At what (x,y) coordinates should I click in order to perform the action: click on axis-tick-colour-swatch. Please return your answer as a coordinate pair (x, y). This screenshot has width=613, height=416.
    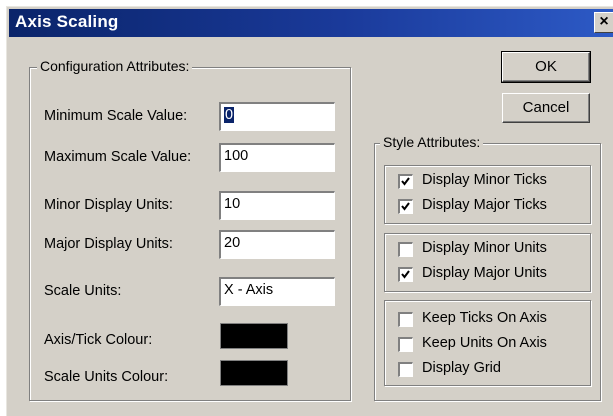
    Looking at the image, I should click on (254, 336).